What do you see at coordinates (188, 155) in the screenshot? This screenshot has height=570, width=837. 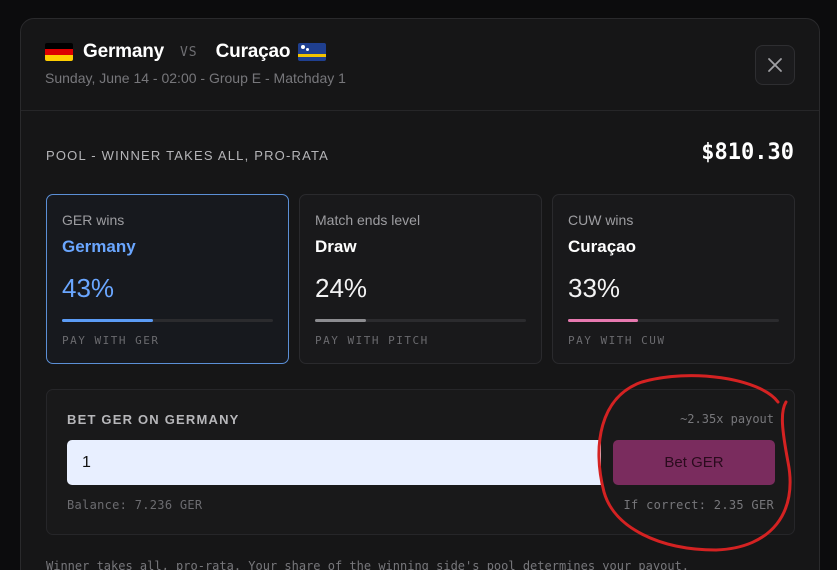 I see `pool-label: POOL - WINNER TAKES ALL, PRO-RATA` at bounding box center [188, 155].